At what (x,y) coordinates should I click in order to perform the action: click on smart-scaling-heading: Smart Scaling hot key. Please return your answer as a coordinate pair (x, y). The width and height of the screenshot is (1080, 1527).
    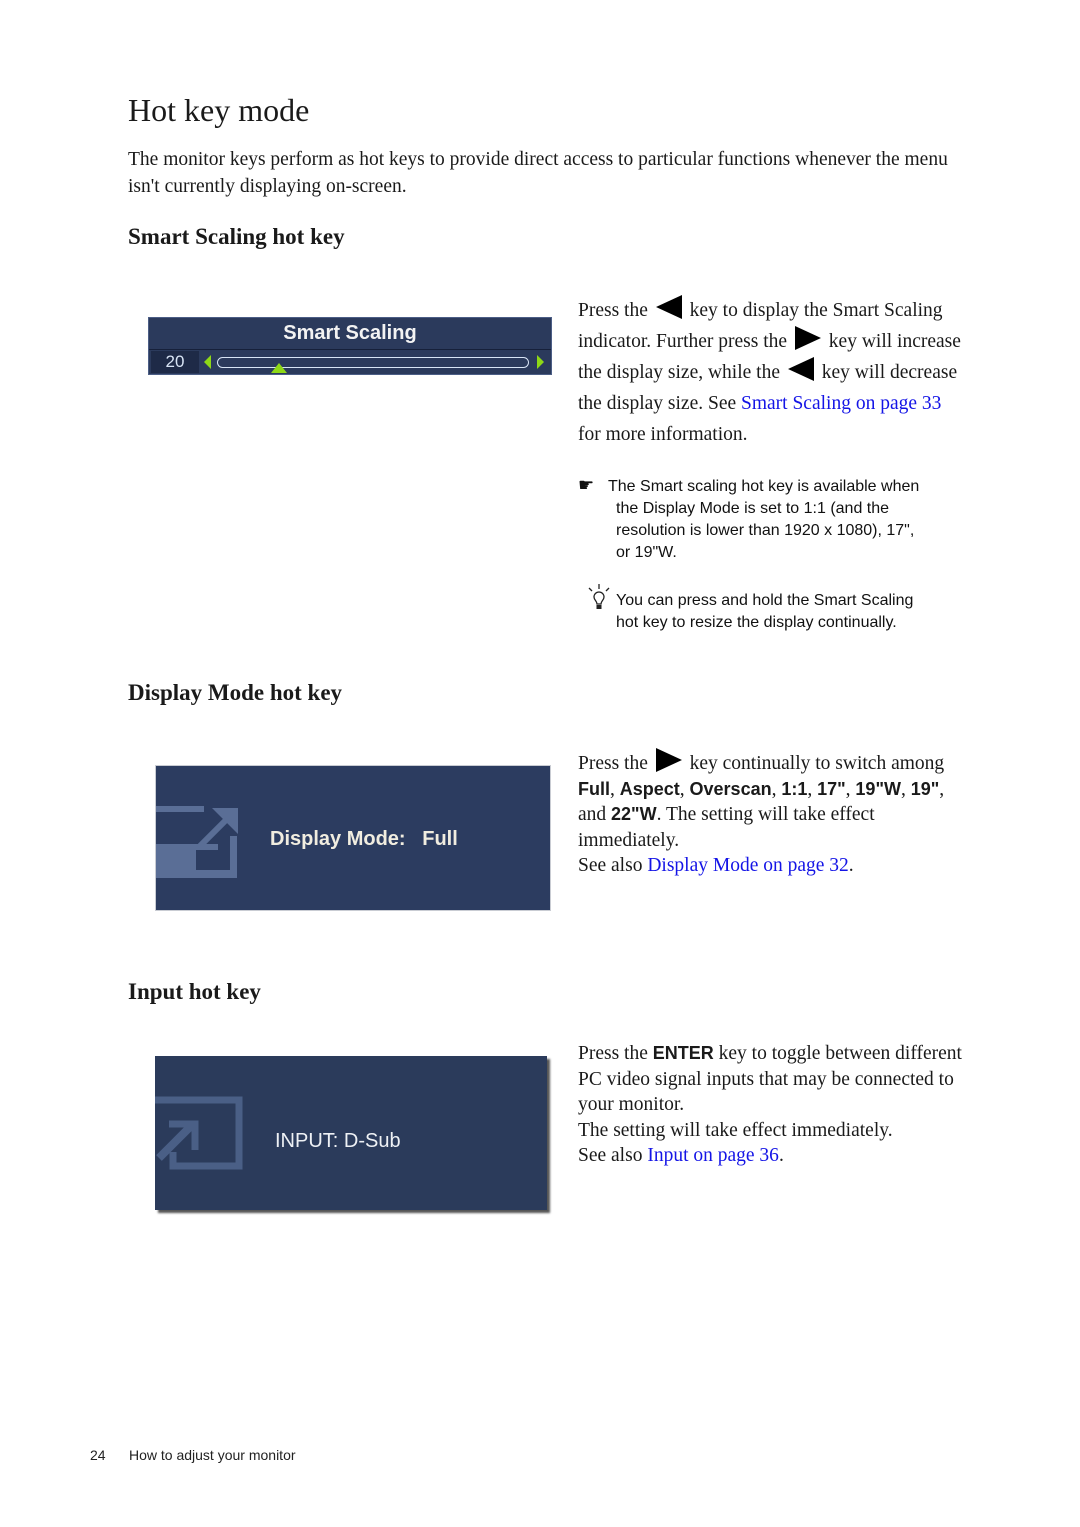
    Looking at the image, I should click on (236, 236).